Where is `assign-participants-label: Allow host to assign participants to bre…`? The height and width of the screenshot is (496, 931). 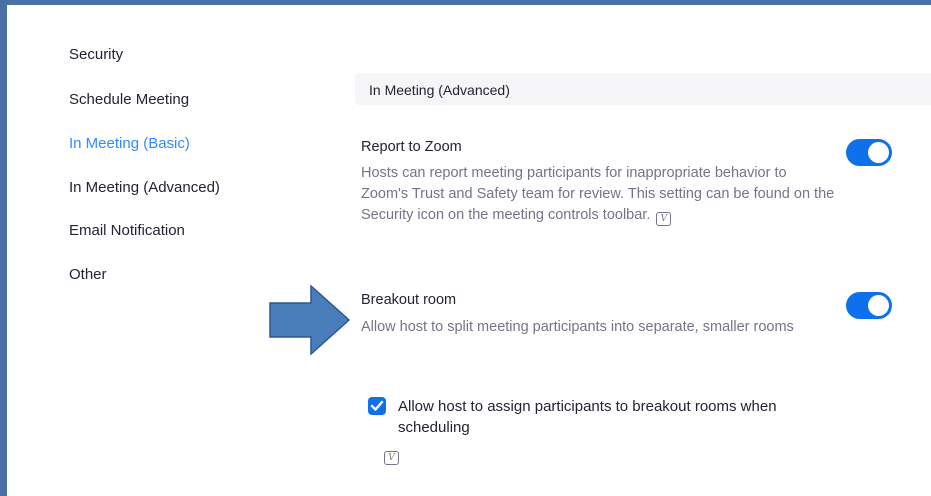
assign-participants-label: Allow host to assign participants to bre… is located at coordinates (618, 417).